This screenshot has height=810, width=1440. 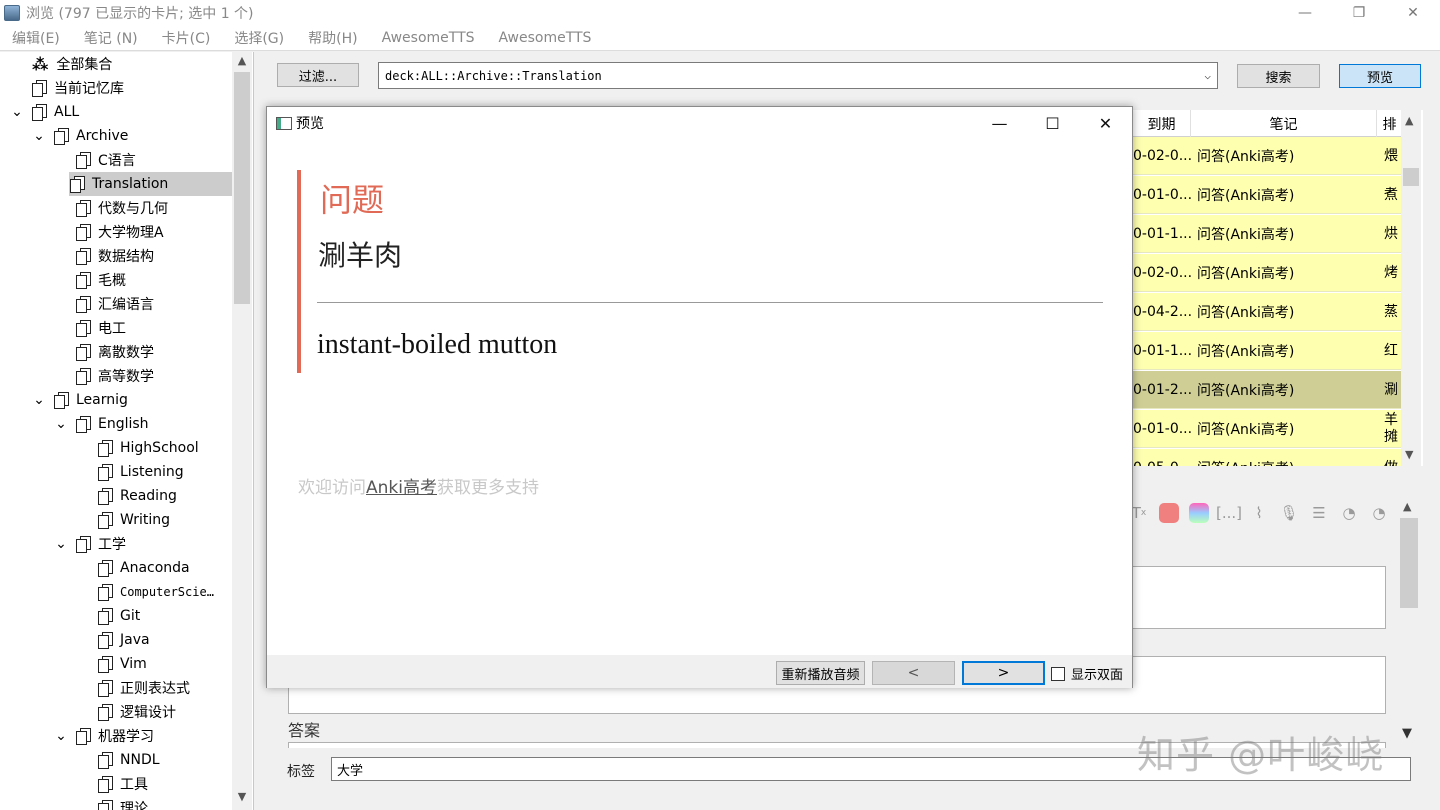 I want to click on sidebar-item: 逻辑设计, so click(x=126, y=712).